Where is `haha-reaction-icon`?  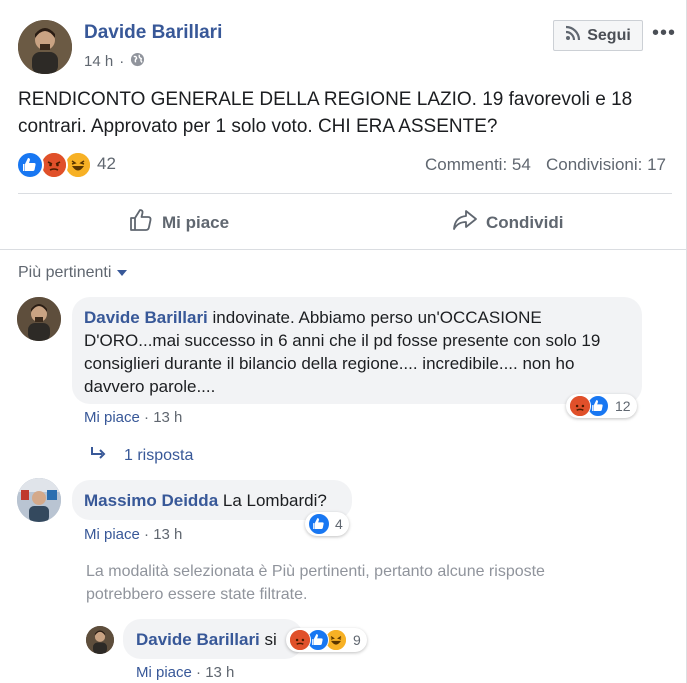
haha-reaction-icon is located at coordinates (78, 165).